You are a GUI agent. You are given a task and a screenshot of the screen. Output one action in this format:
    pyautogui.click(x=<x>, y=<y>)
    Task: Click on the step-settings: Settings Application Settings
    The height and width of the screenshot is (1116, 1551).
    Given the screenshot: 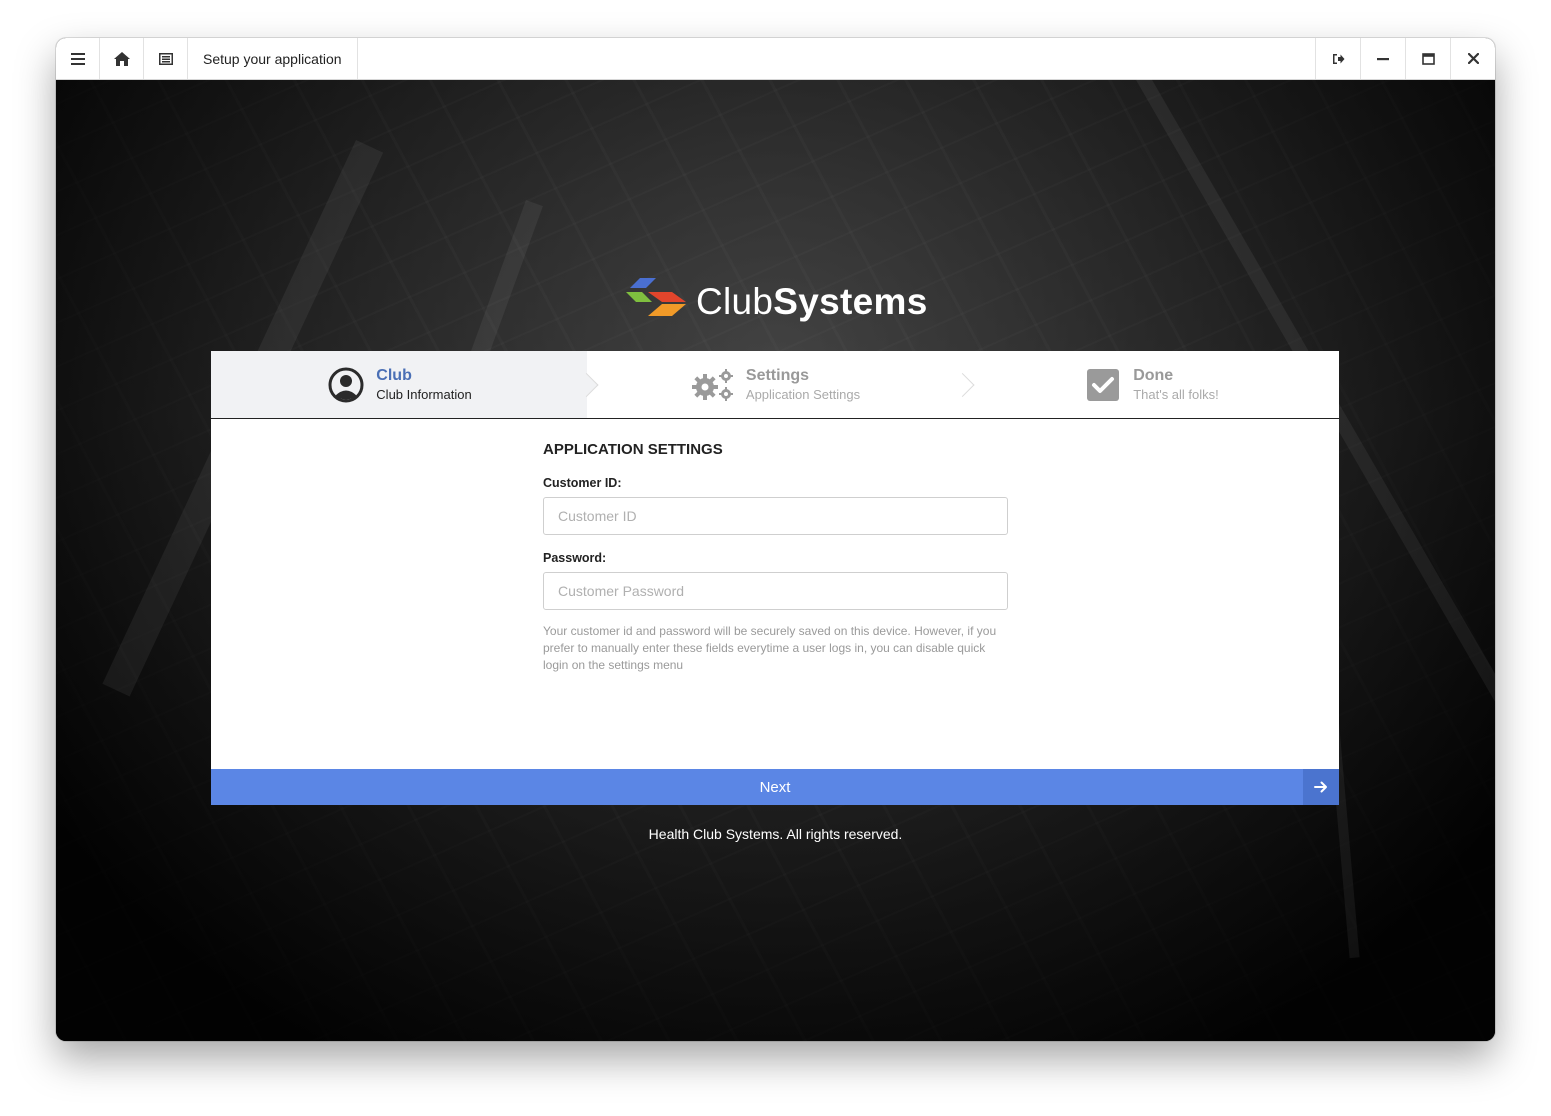 What is the action you would take?
    pyautogui.click(x=781, y=384)
    